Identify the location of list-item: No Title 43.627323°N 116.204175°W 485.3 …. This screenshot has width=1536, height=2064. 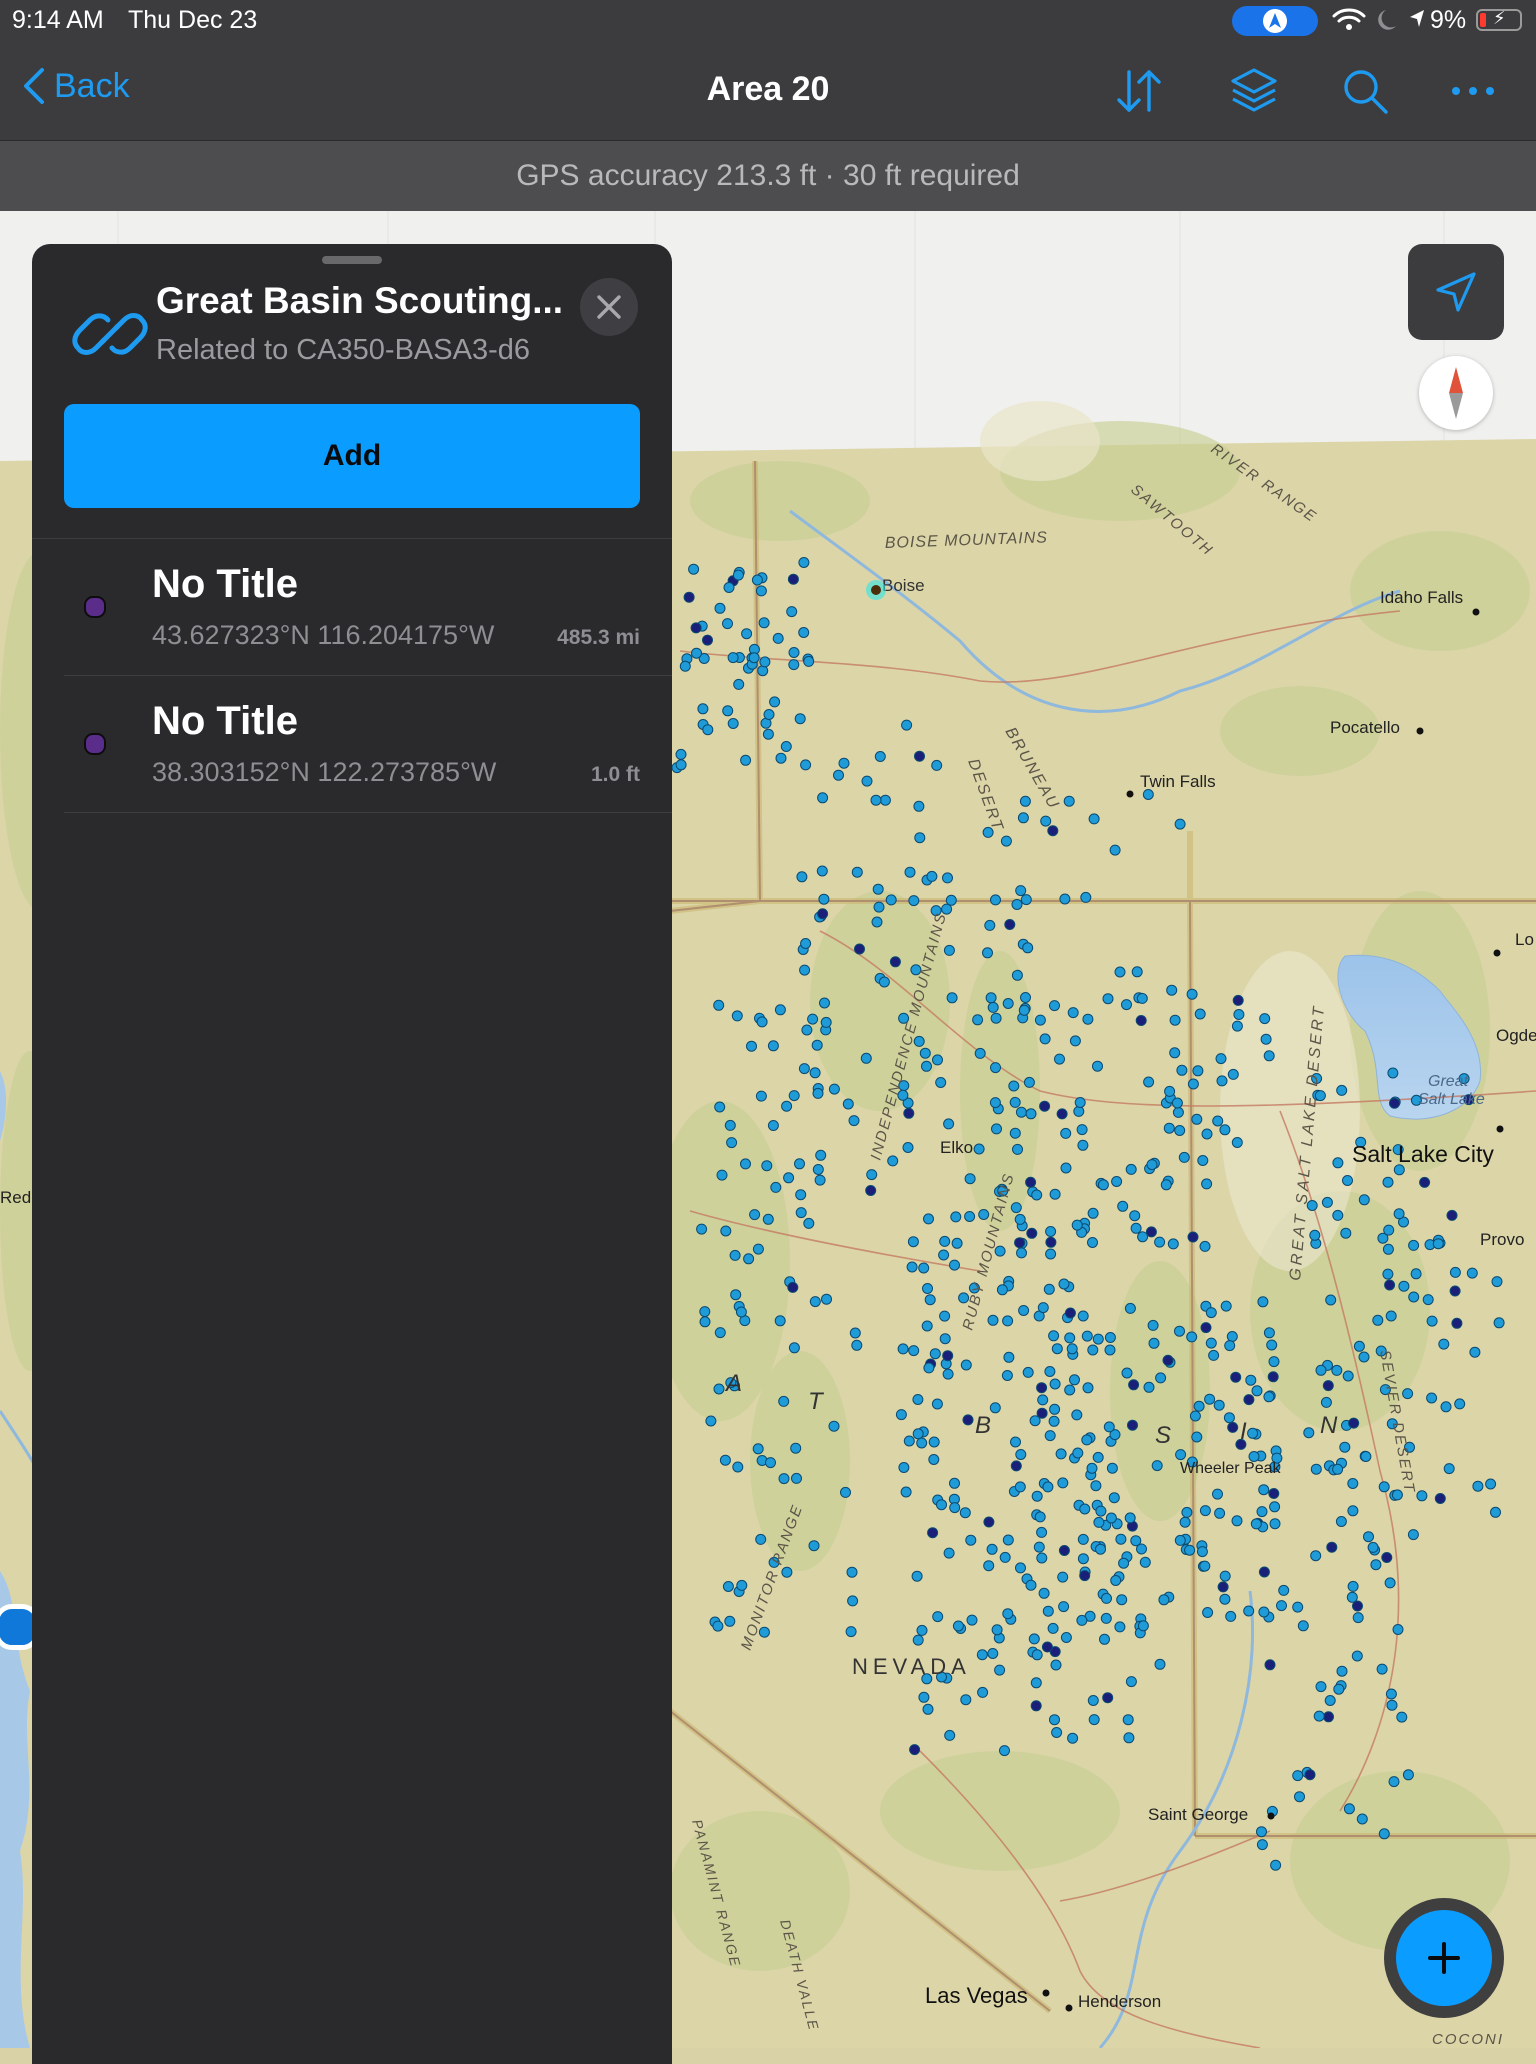
(352, 608).